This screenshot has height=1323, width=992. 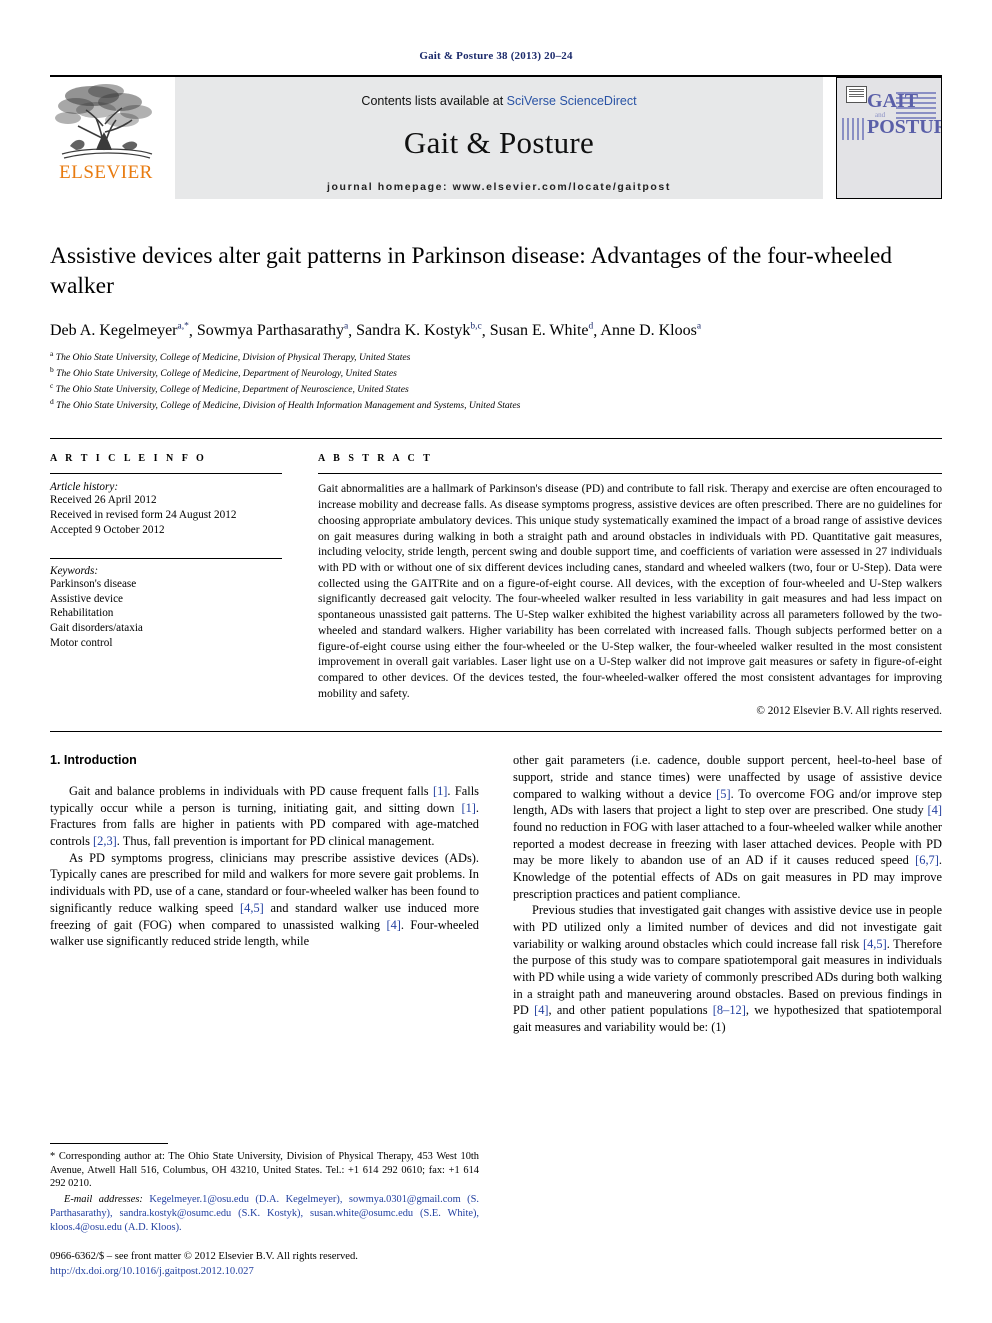 What do you see at coordinates (143, 515) in the screenshot?
I see `history-revised: Received in revised form 24 August 2012` at bounding box center [143, 515].